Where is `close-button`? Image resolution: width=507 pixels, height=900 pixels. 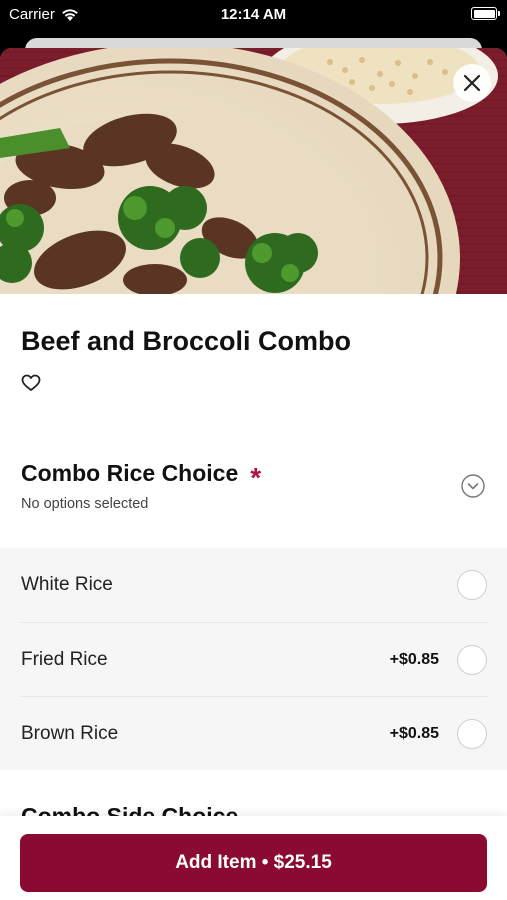
close-button is located at coordinates (472, 83).